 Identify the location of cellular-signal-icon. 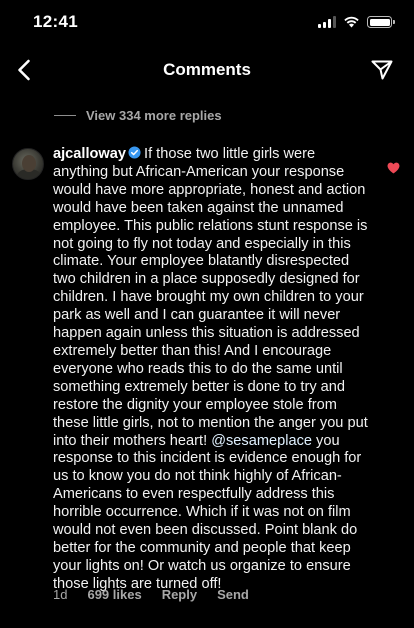
(327, 22).